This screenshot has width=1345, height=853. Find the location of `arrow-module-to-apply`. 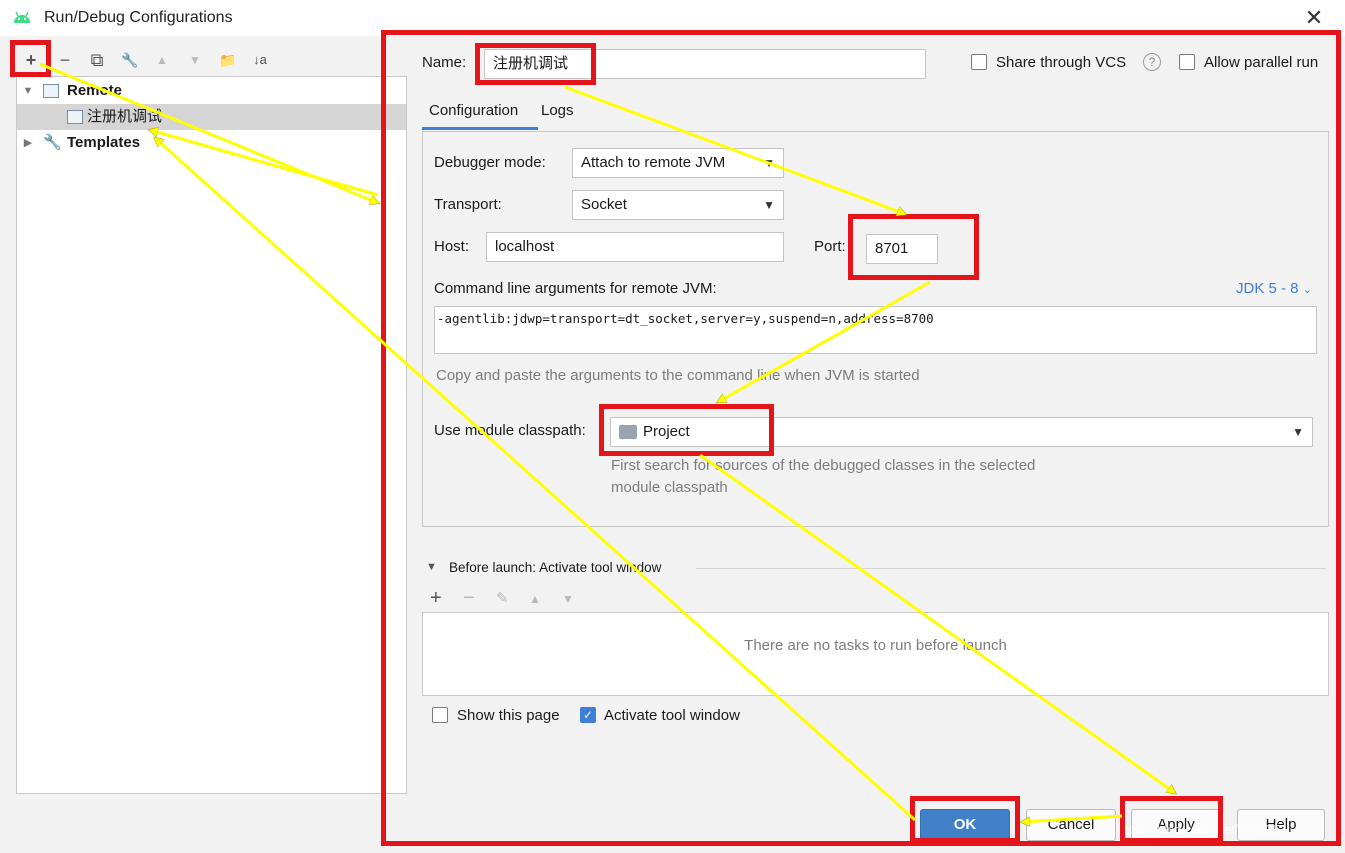

arrow-module-to-apply is located at coordinates (937, 623).